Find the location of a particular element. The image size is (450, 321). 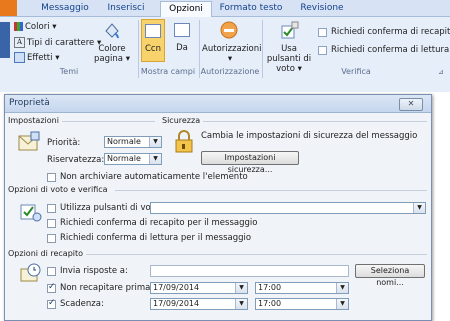

scadenza-date-select: 17/09/2014 ▼ is located at coordinates (199, 304).